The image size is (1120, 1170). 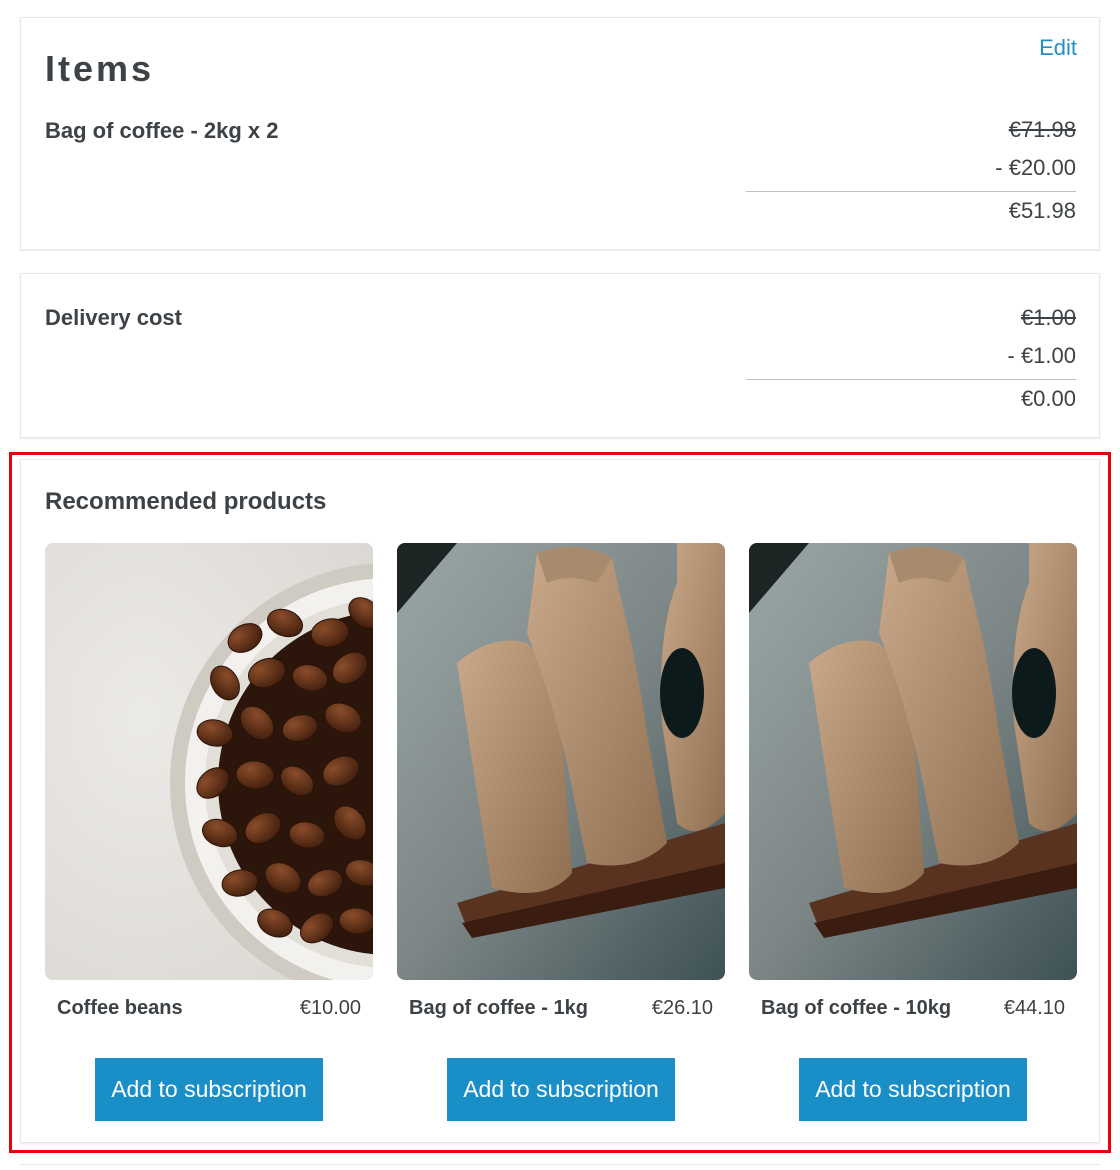 I want to click on discount-amount: - €20.00, so click(x=1035, y=167).